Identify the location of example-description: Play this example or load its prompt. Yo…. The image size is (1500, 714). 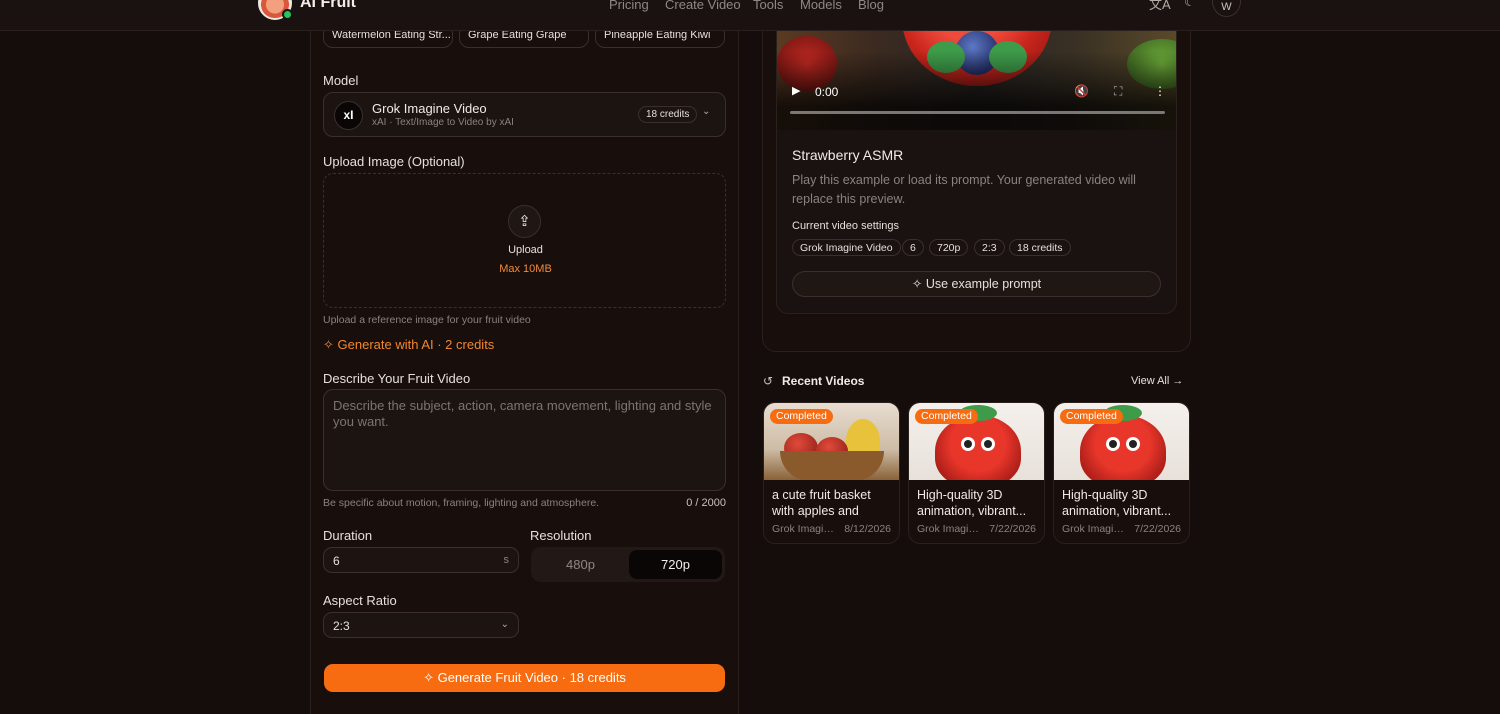
(964, 189).